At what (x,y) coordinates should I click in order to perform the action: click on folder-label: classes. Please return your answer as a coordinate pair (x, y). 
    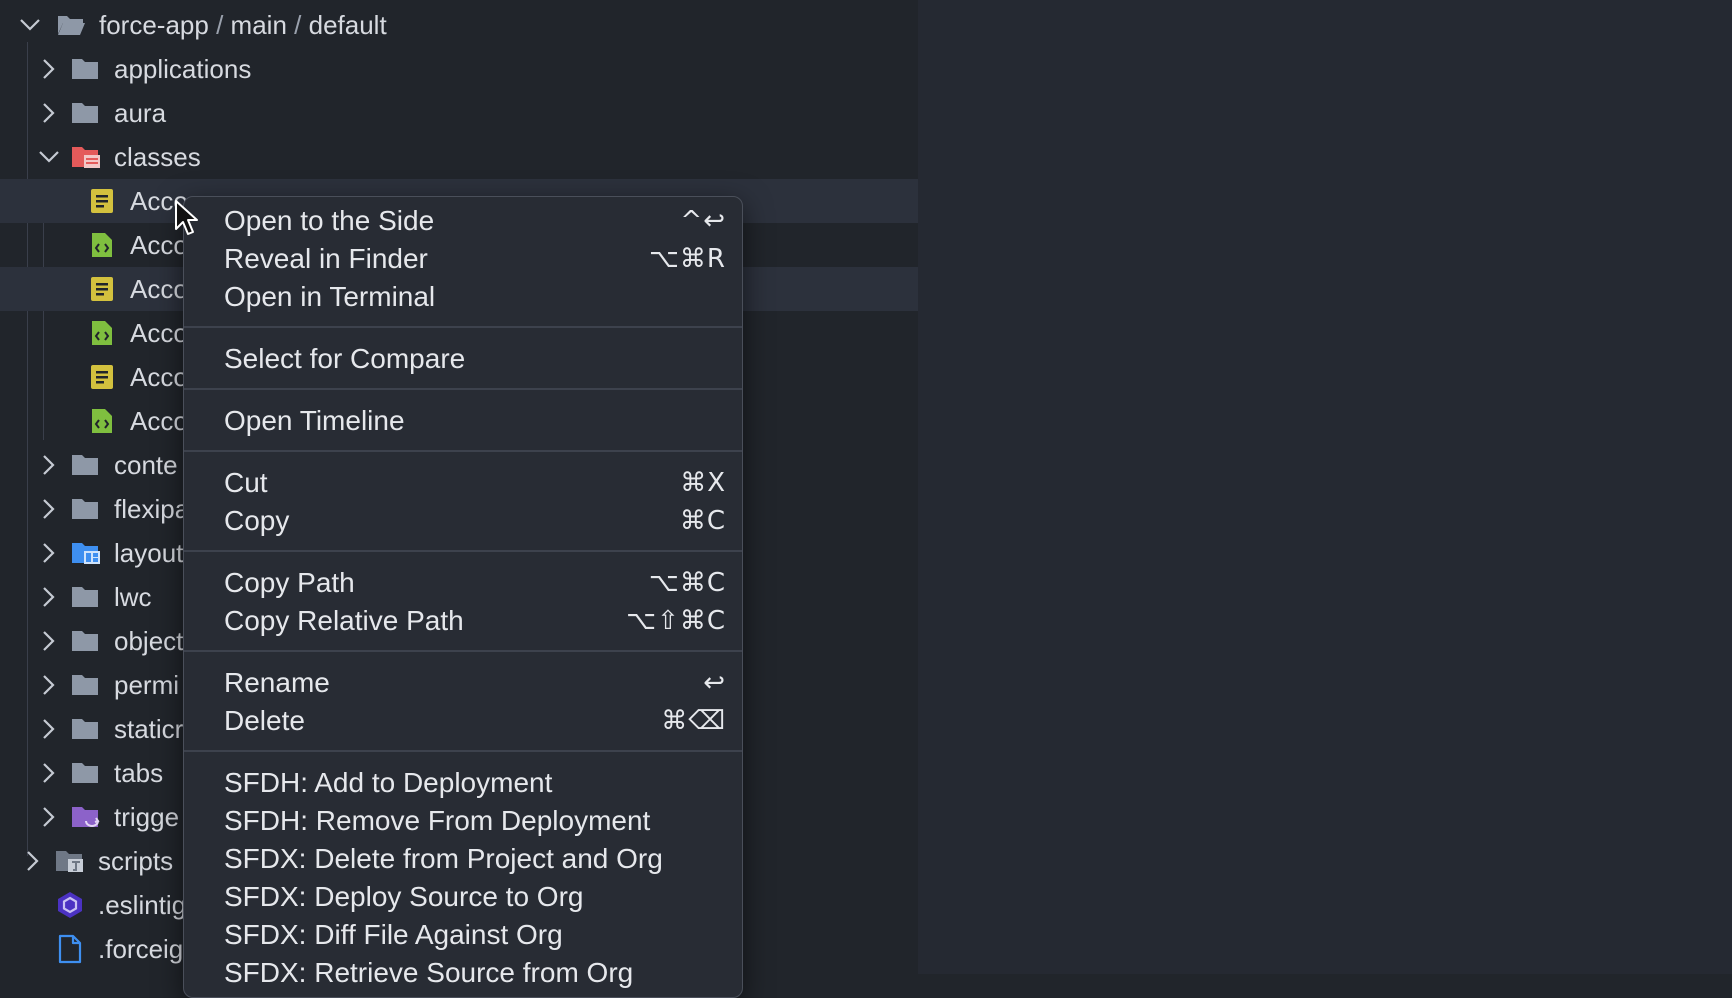
    Looking at the image, I should click on (157, 157).